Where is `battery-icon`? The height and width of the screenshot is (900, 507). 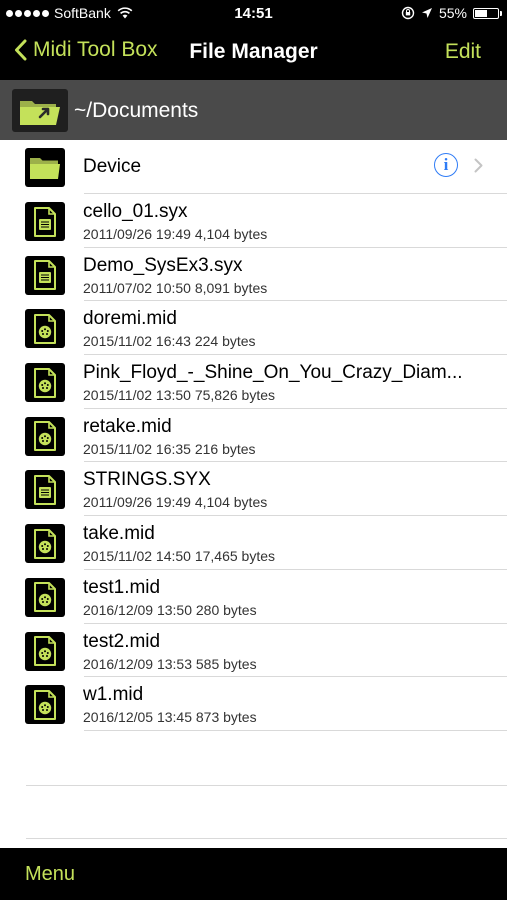 battery-icon is located at coordinates (487, 13).